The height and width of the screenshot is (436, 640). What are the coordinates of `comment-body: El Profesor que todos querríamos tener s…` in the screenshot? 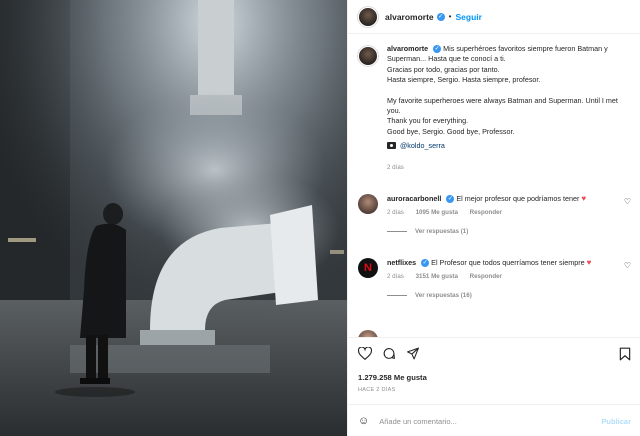 It's located at (508, 262).